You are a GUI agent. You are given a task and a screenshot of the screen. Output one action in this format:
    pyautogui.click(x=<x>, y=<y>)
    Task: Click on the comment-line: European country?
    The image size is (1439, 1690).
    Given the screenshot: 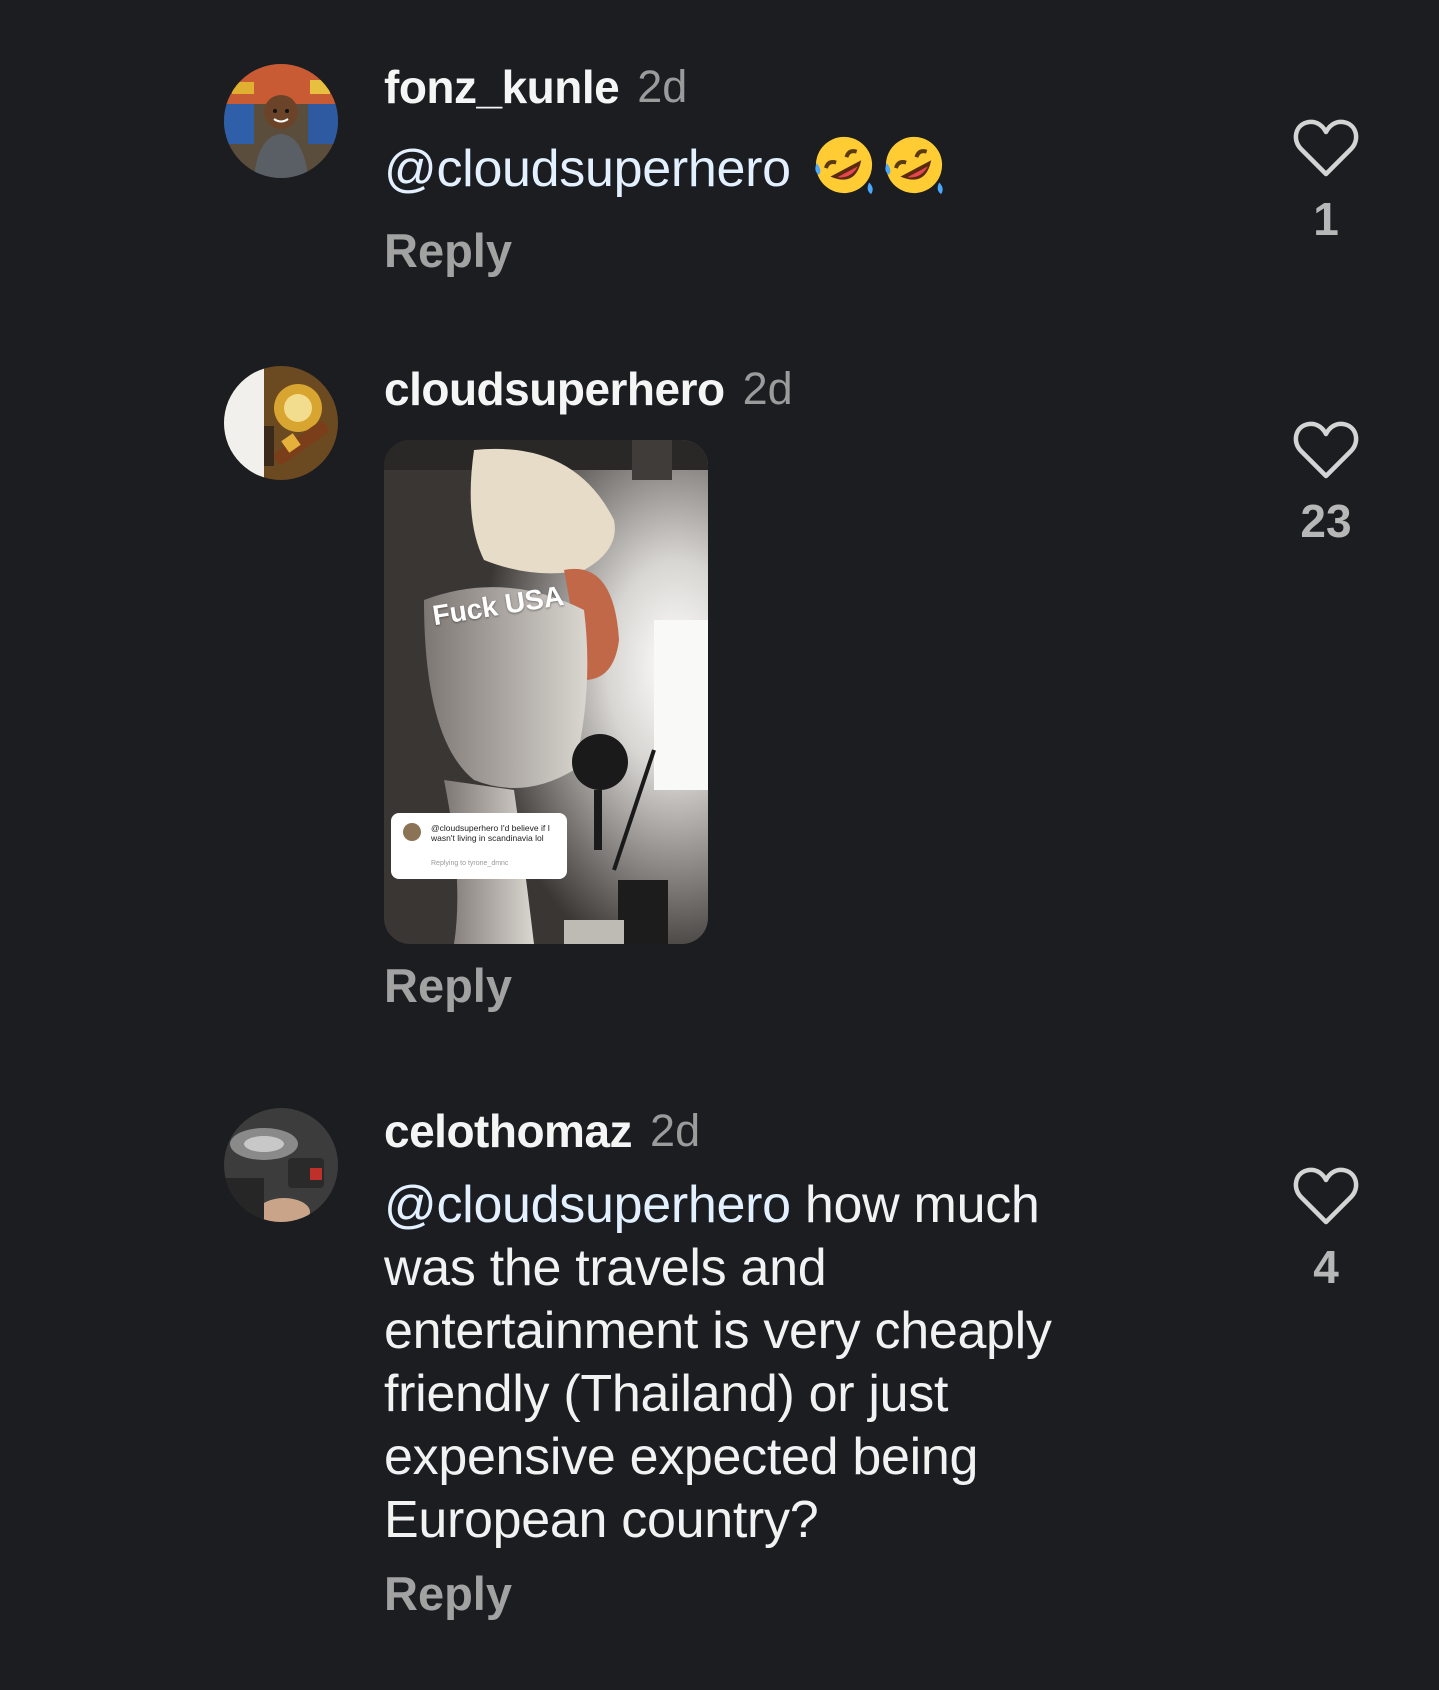 What is the action you would take?
    pyautogui.click(x=601, y=1520)
    